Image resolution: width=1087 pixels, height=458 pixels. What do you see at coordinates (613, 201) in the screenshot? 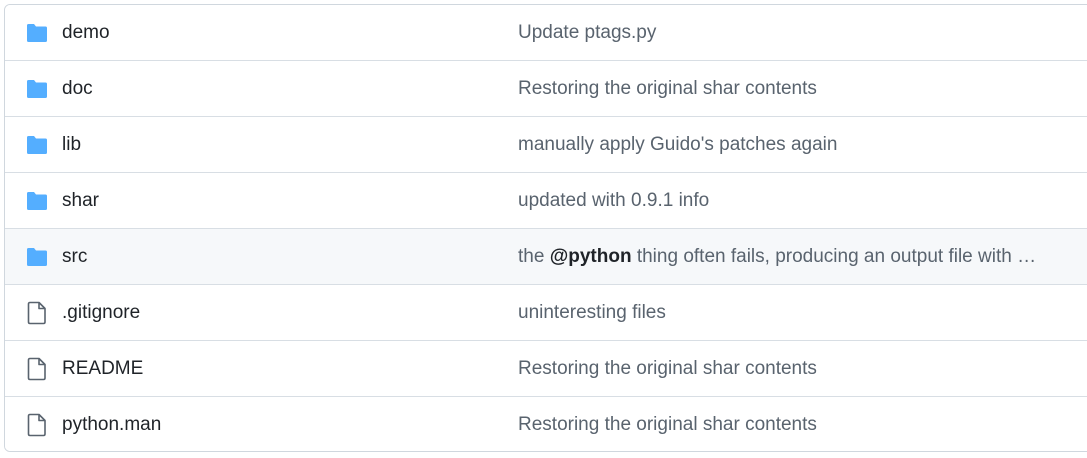
I see `commit-message-link: updated with 0.9.1 info` at bounding box center [613, 201].